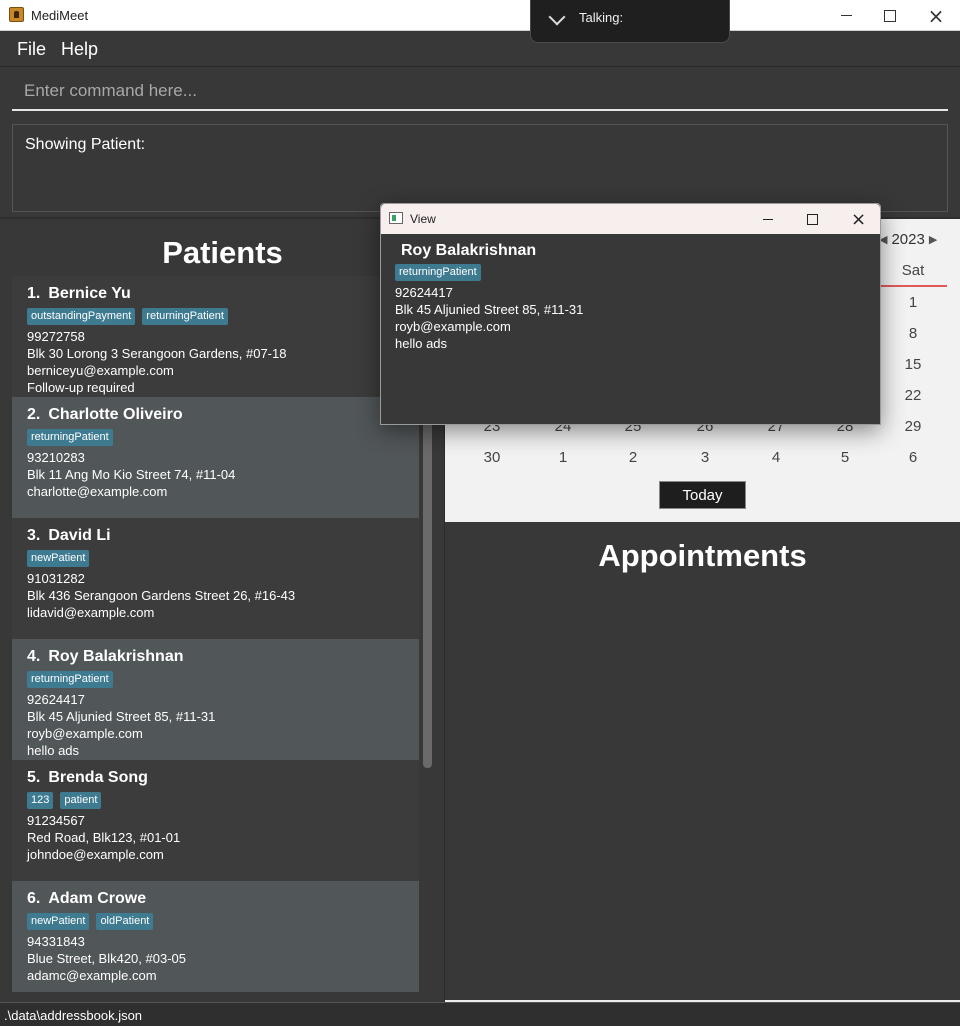 The width and height of the screenshot is (960, 1026). I want to click on patient-email: adamc@example.com, so click(92, 975).